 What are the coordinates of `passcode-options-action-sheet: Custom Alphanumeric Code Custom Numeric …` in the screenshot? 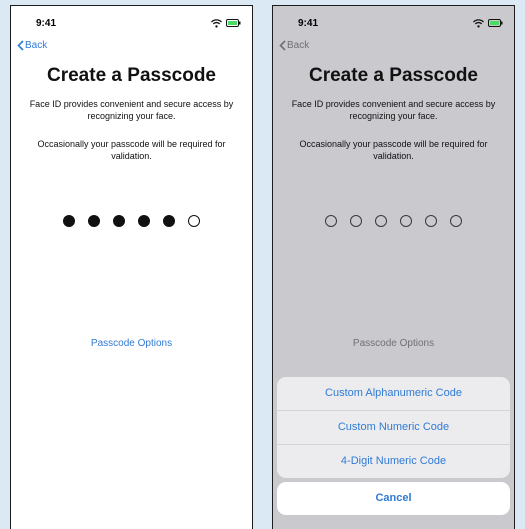 It's located at (393, 427).